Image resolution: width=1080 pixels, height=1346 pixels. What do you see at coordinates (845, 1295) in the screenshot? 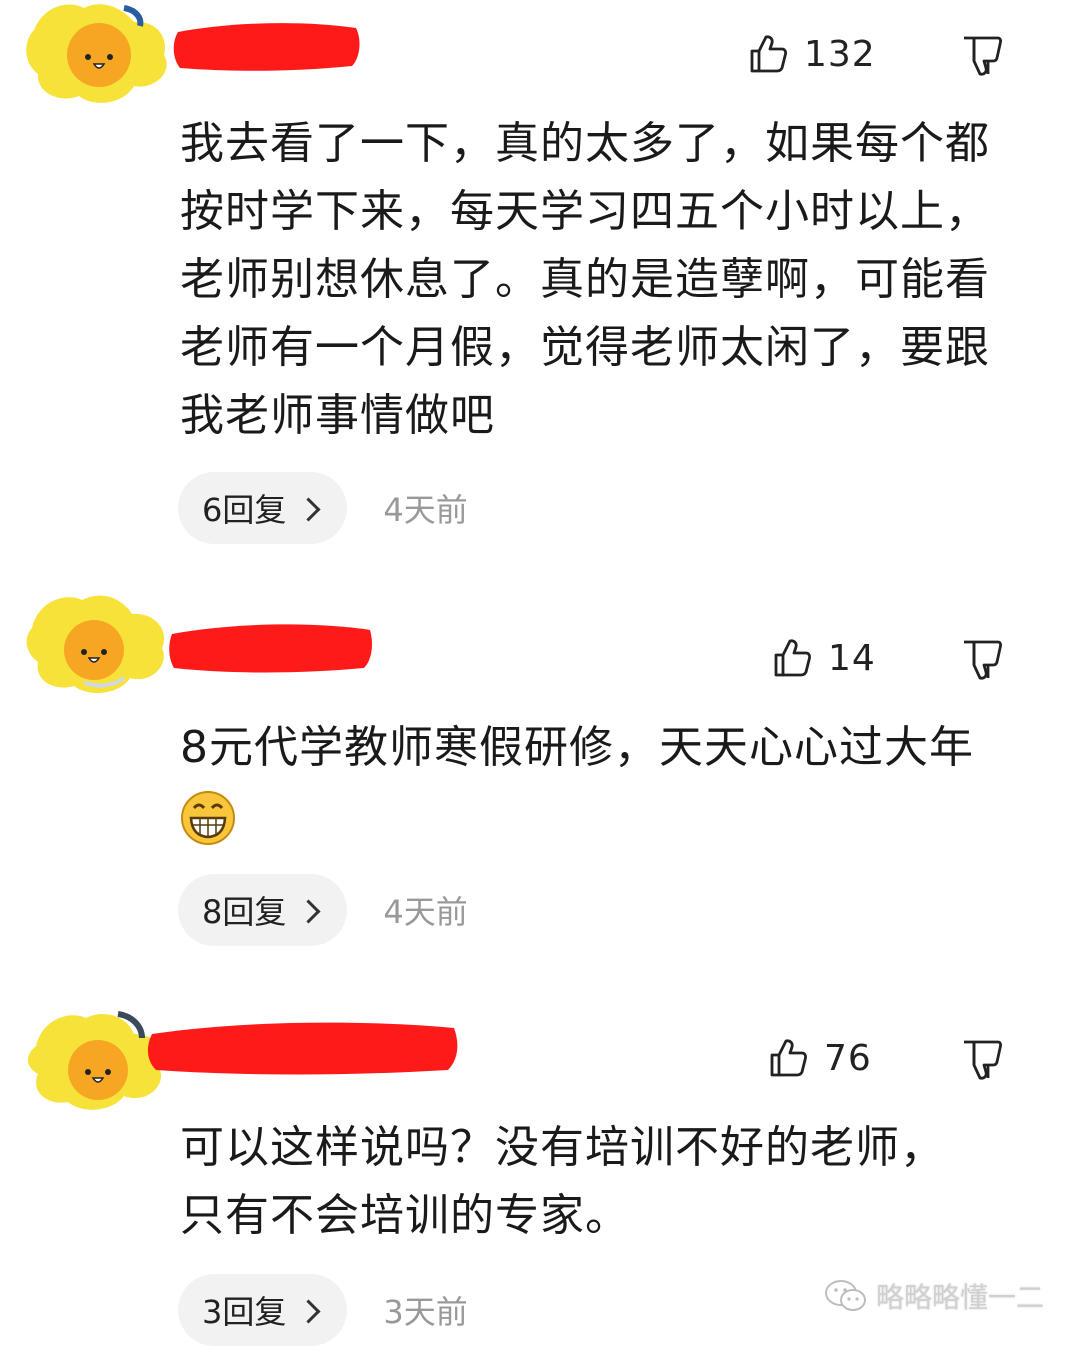
I see `wechat-icon` at bounding box center [845, 1295].